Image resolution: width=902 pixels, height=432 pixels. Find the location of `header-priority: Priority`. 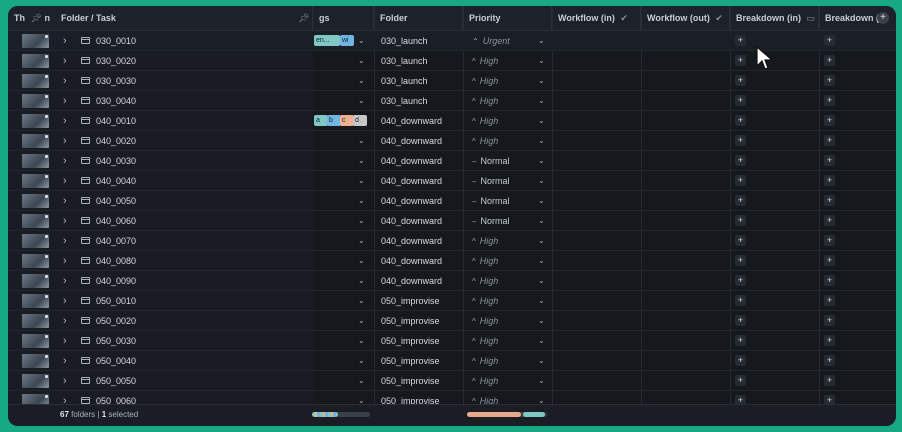

header-priority: Priority is located at coordinates (507, 18).